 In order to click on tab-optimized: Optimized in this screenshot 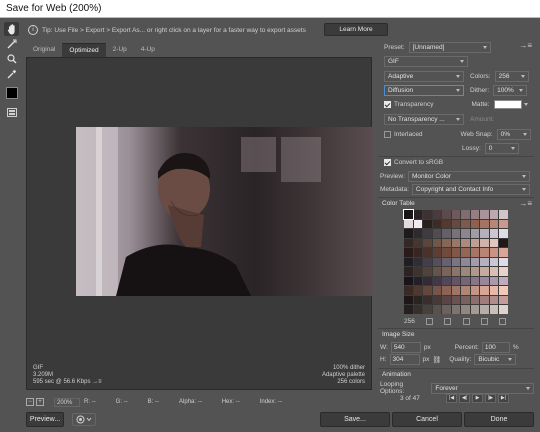, I will do `click(84, 50)`.